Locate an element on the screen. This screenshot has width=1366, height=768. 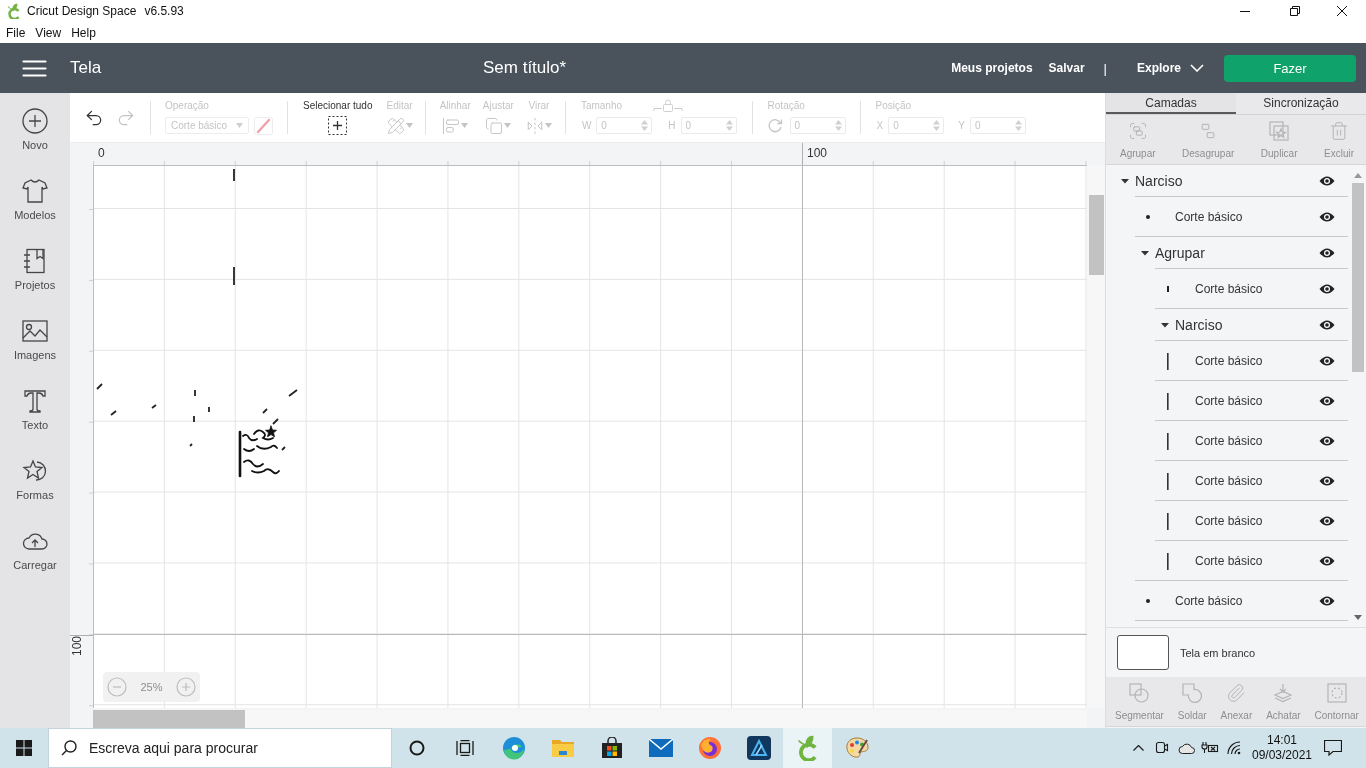
header-link: Meus projetos is located at coordinates (992, 68).